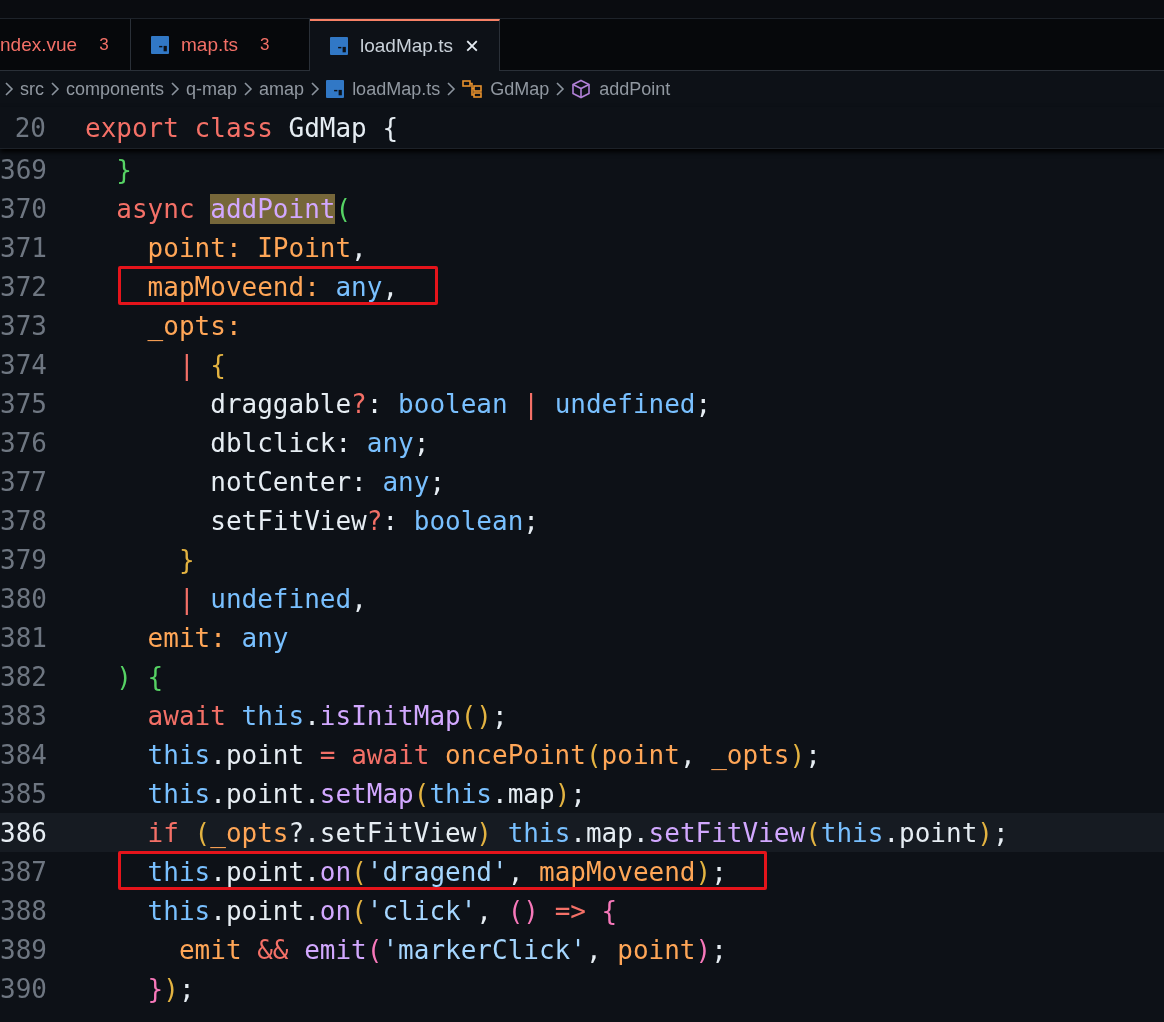 The width and height of the screenshot is (1164, 1022). What do you see at coordinates (471, 46) in the screenshot?
I see `close-button: ×` at bounding box center [471, 46].